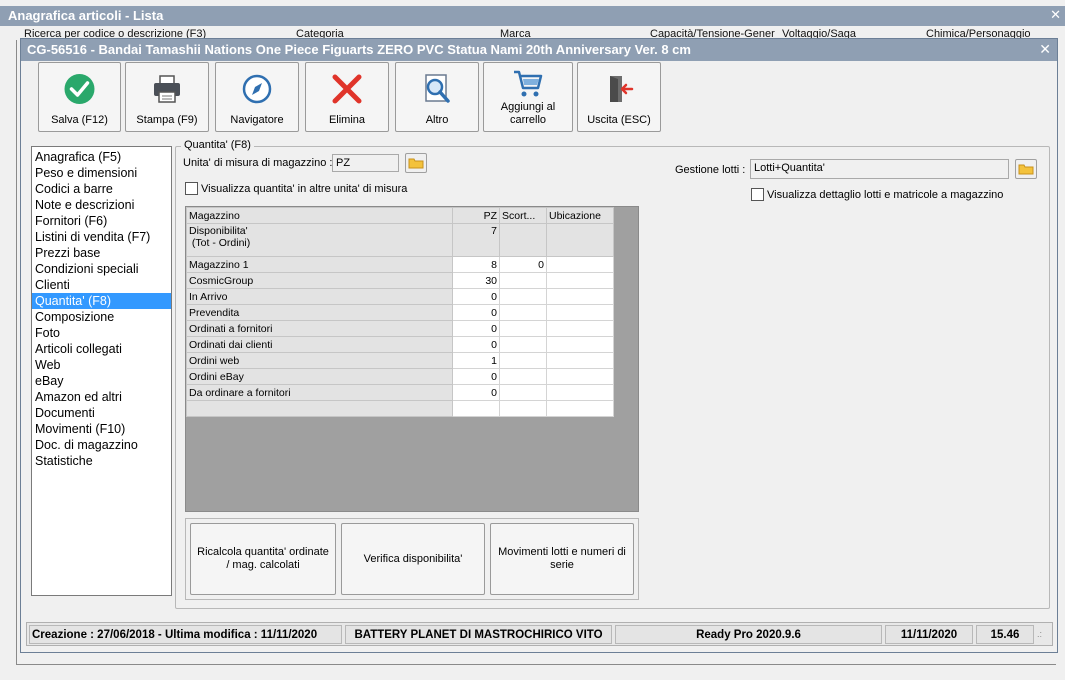 The width and height of the screenshot is (1065, 680). What do you see at coordinates (347, 97) in the screenshot?
I see `delete-button: Elimina` at bounding box center [347, 97].